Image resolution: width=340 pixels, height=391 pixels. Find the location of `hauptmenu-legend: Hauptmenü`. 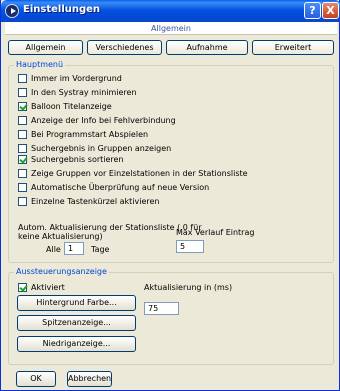

hauptmenu-legend: Hauptmenü is located at coordinates (40, 65).